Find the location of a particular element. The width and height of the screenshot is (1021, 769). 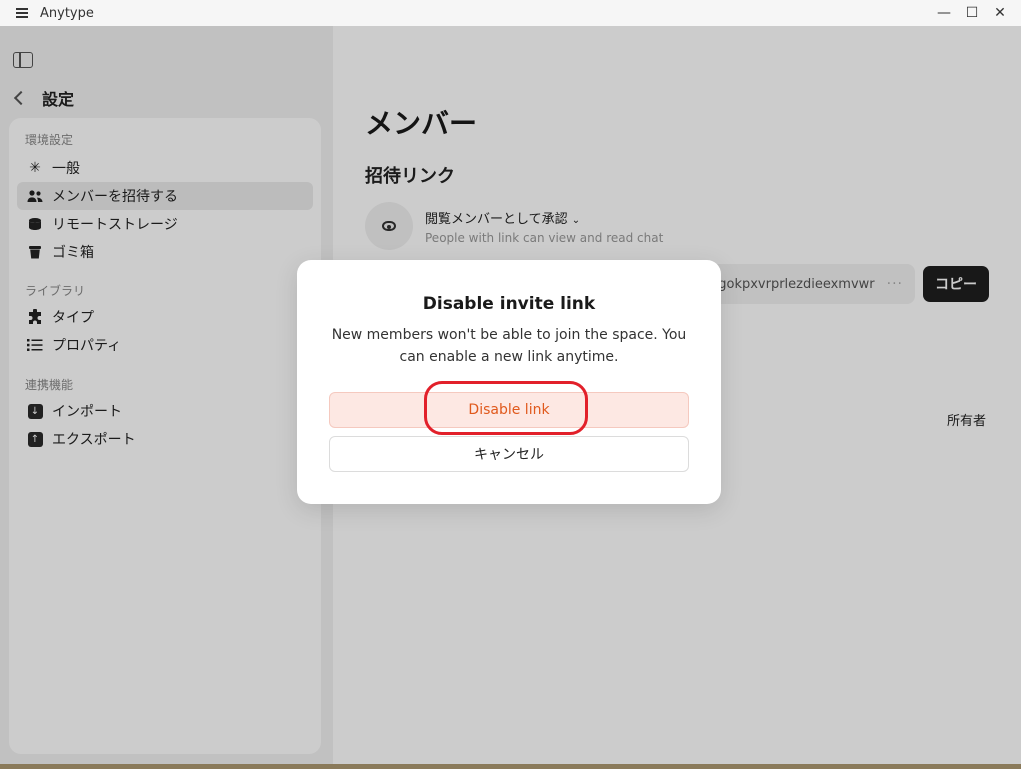

hamburger-menu-icon is located at coordinates (22, 13).